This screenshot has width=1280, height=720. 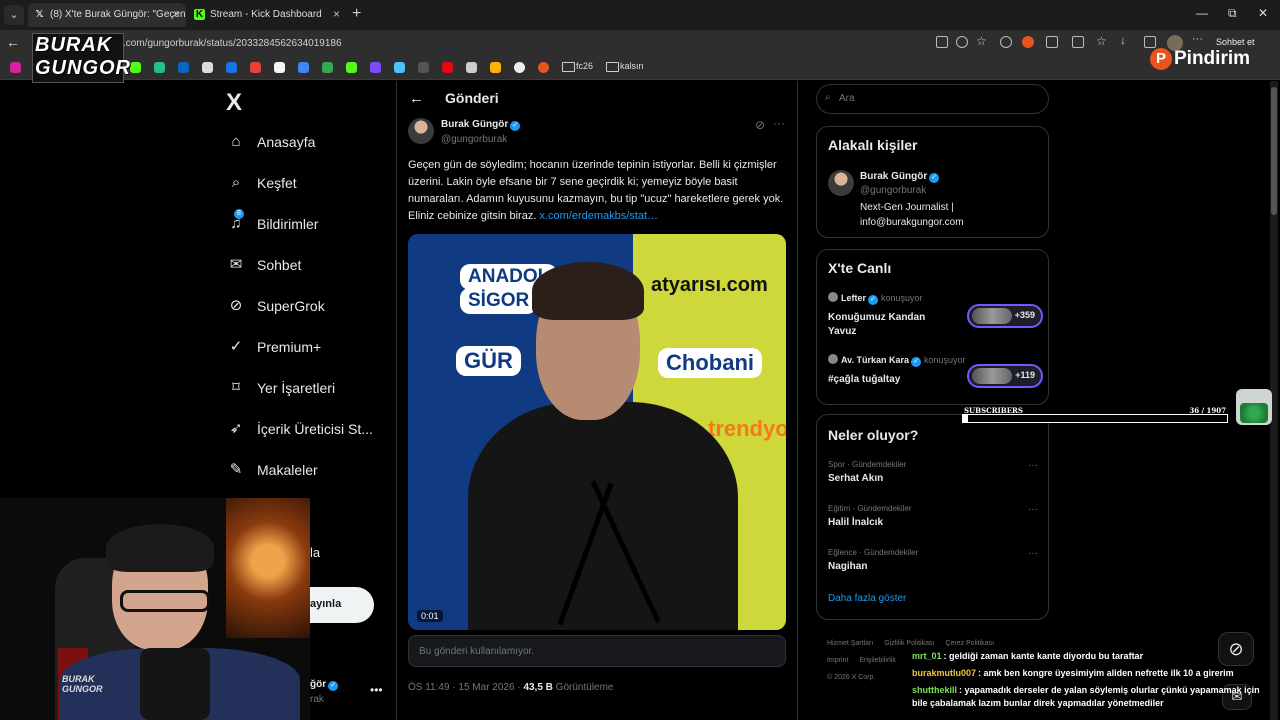 I want to click on grok-explain-icon: ⊘, so click(x=760, y=125).